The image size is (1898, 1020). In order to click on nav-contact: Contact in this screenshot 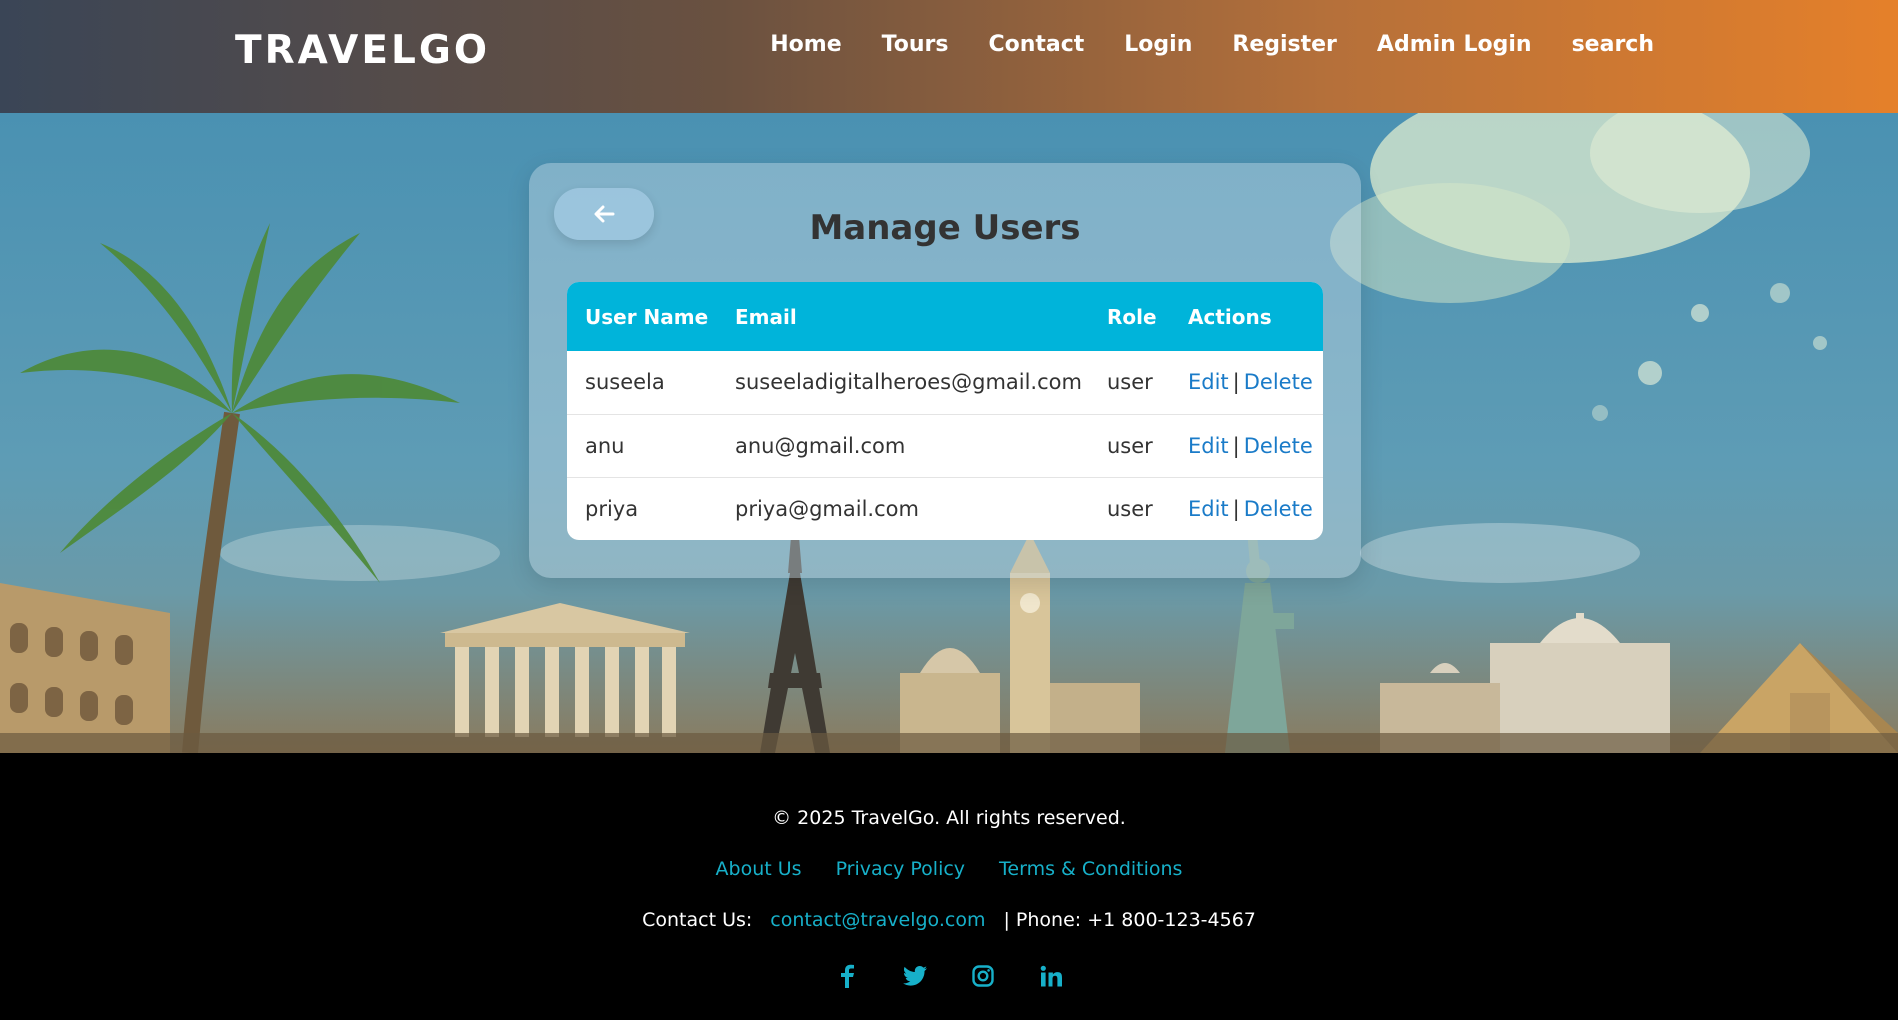, I will do `click(1036, 44)`.